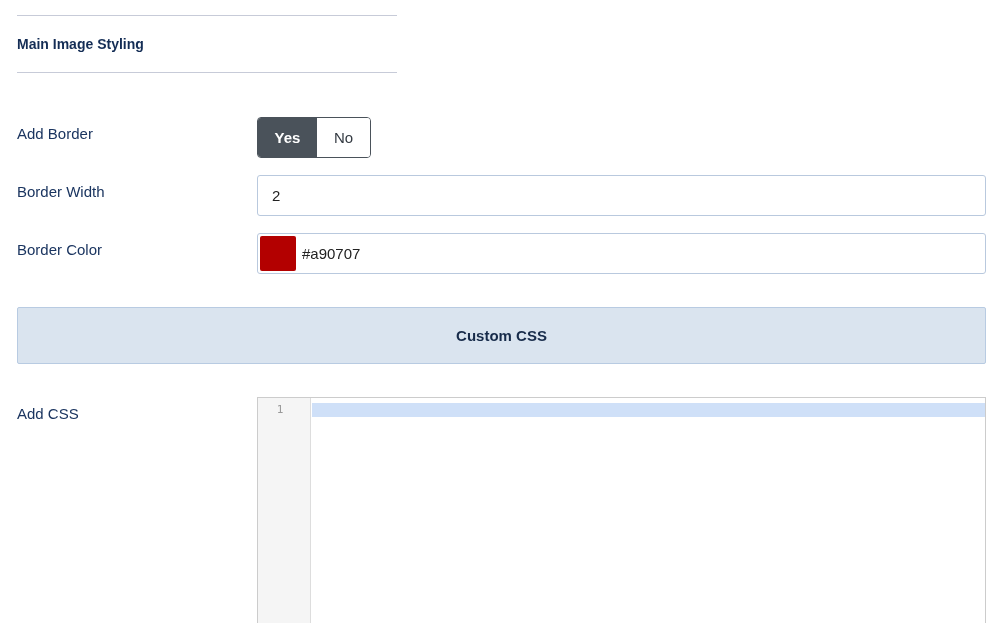  What do you see at coordinates (48, 413) in the screenshot?
I see `field-label: Add CSS` at bounding box center [48, 413].